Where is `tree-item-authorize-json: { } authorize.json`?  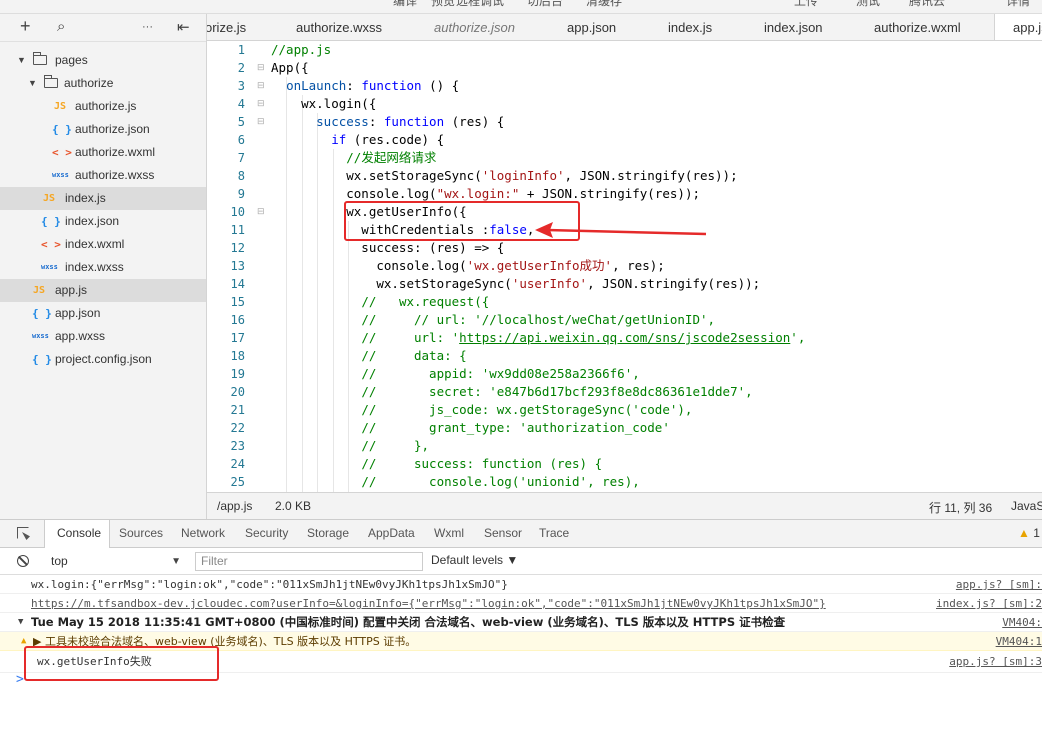
tree-item-authorize-json: { } authorize.json is located at coordinates (106, 129).